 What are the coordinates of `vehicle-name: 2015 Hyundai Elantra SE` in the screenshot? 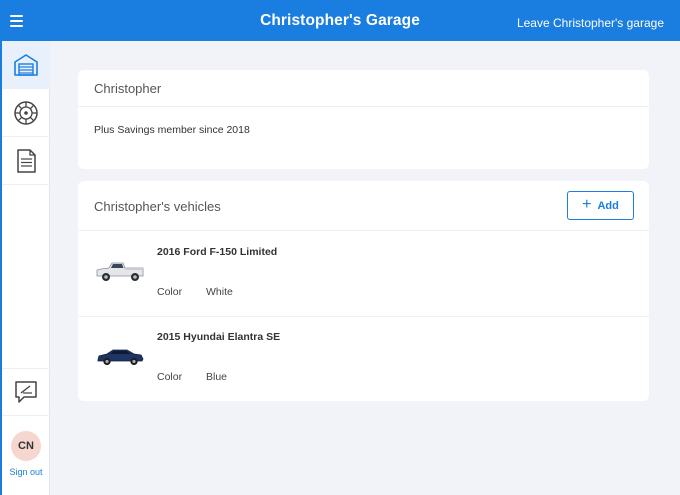 It's located at (219, 337).